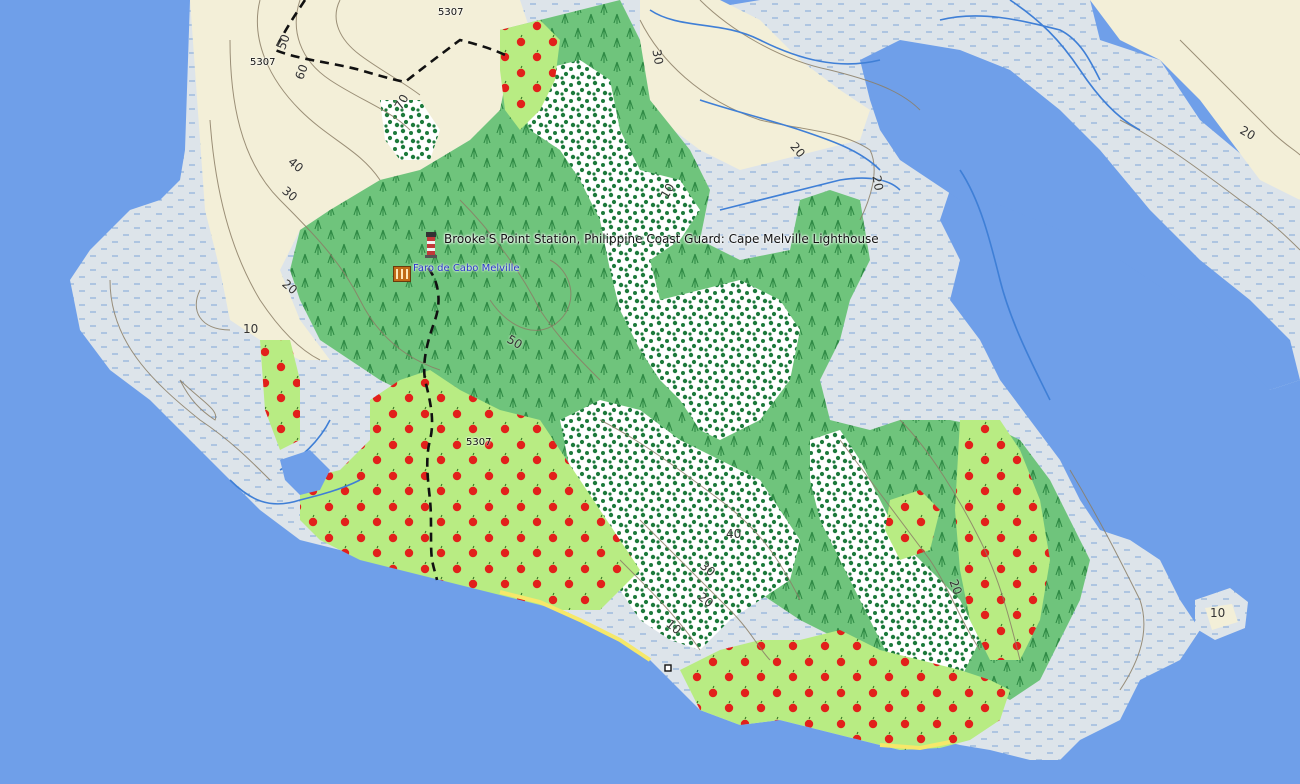 This screenshot has height=784, width=1300. What do you see at coordinates (734, 534) in the screenshot?
I see `contour-label: 40` at bounding box center [734, 534].